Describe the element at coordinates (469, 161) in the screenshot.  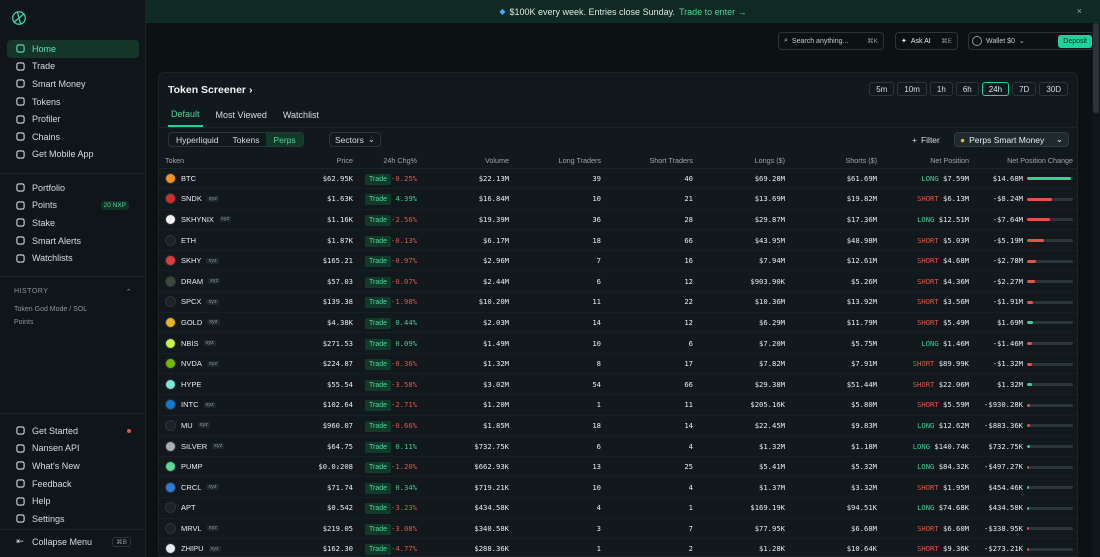
I see `column-header-volume: Volume` at that location.